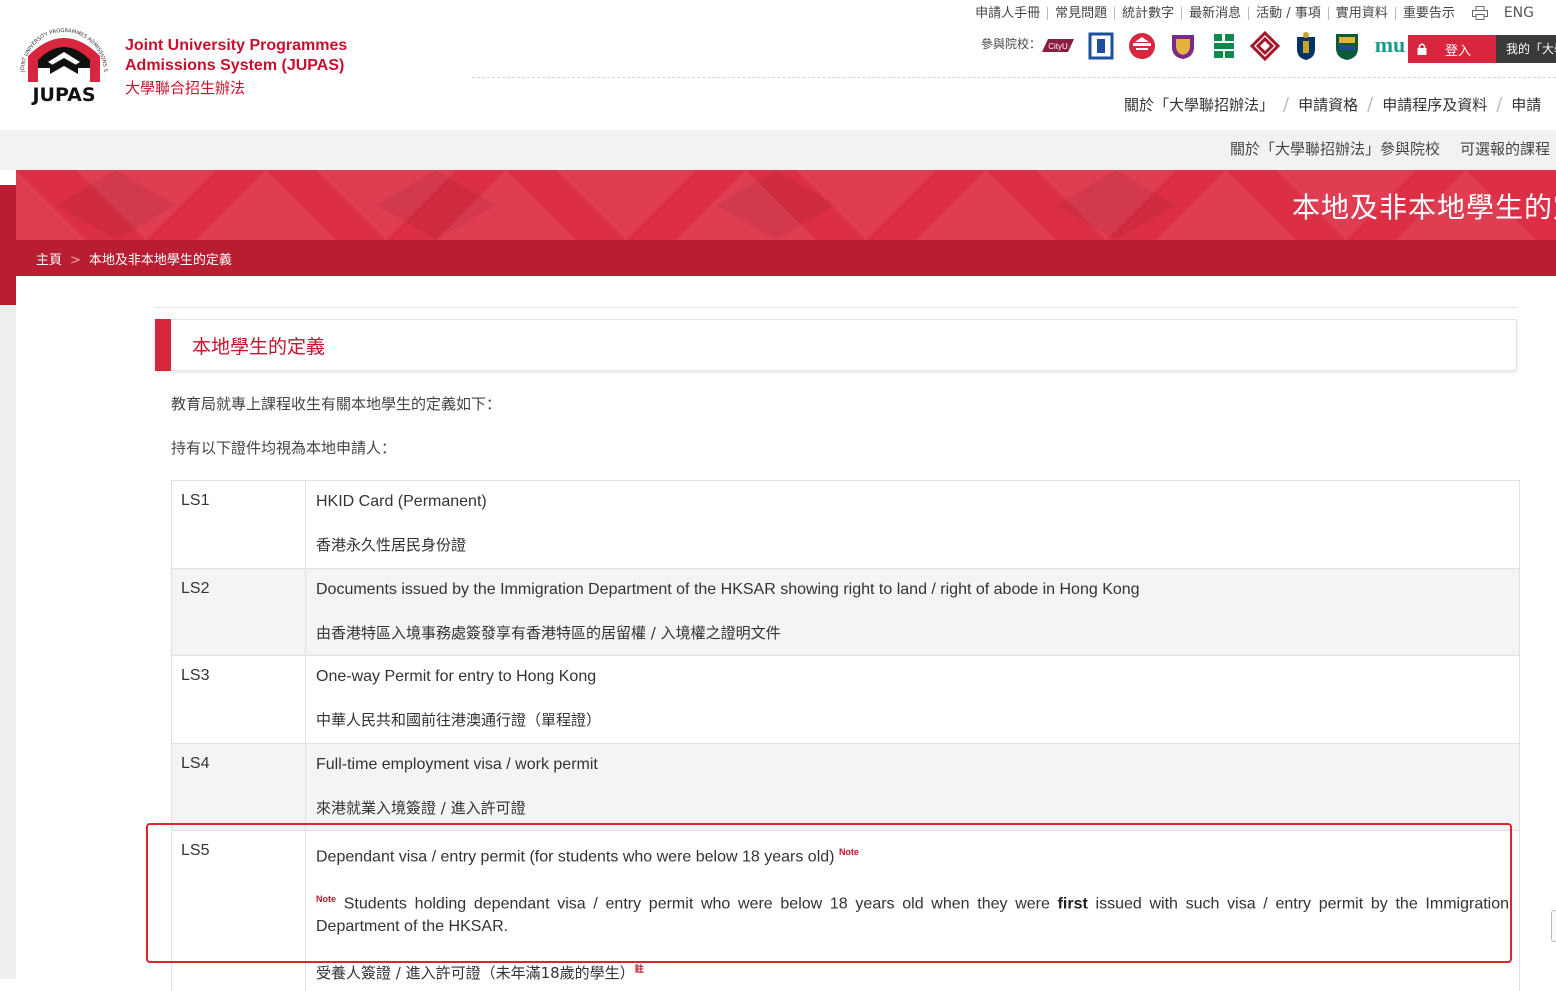  I want to click on main-nav: 關於「大學聯招辦法」 / 申請資格 / 申請程序及資料 / 申請, so click(1332, 104).